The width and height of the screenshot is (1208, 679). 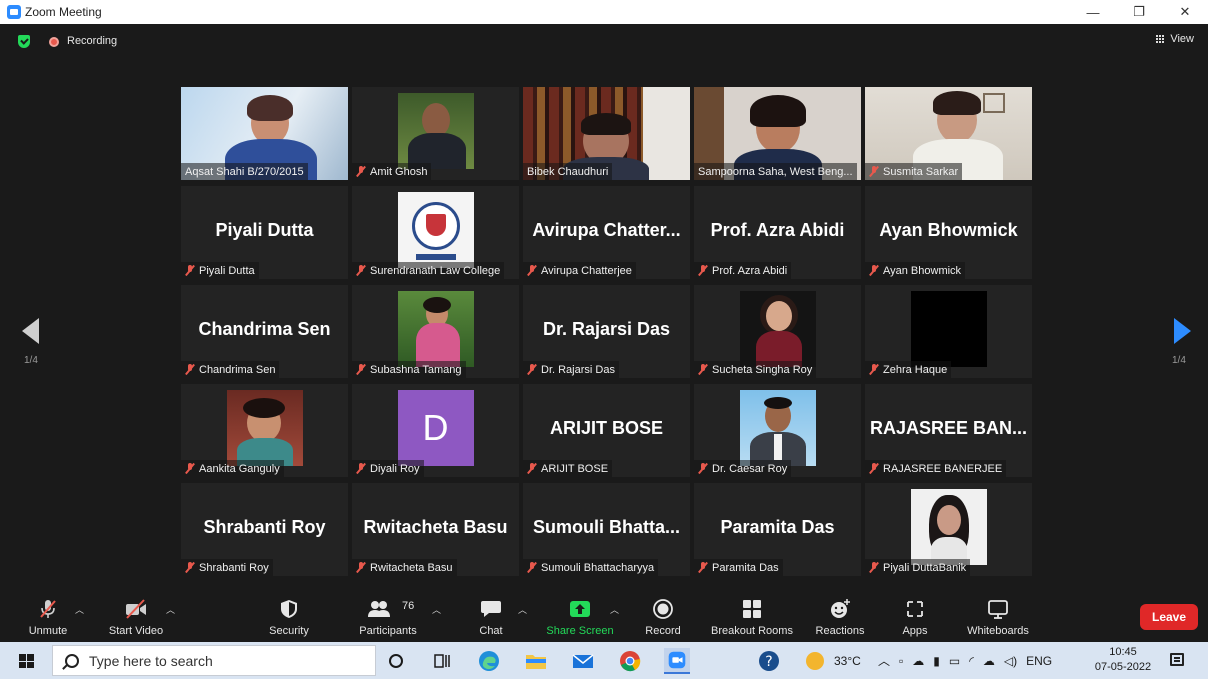 I want to click on edge-browser-icon, so click(x=489, y=661).